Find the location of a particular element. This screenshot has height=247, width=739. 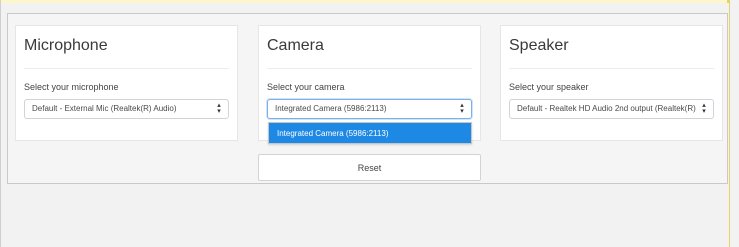

camera-label: Select your camera is located at coordinates (306, 87).